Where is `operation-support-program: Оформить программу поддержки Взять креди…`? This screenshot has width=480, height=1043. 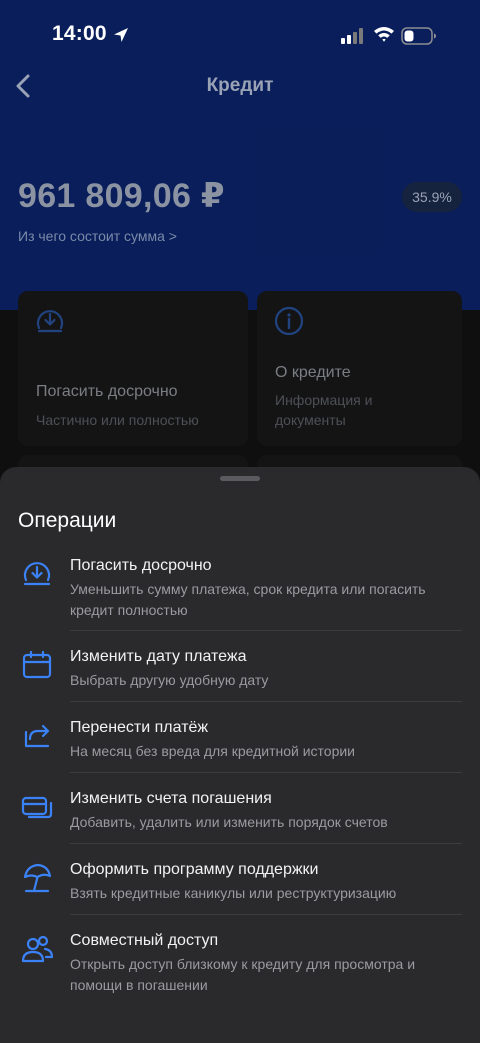 operation-support-program: Оформить программу поддержки Взять креди… is located at coordinates (240, 886).